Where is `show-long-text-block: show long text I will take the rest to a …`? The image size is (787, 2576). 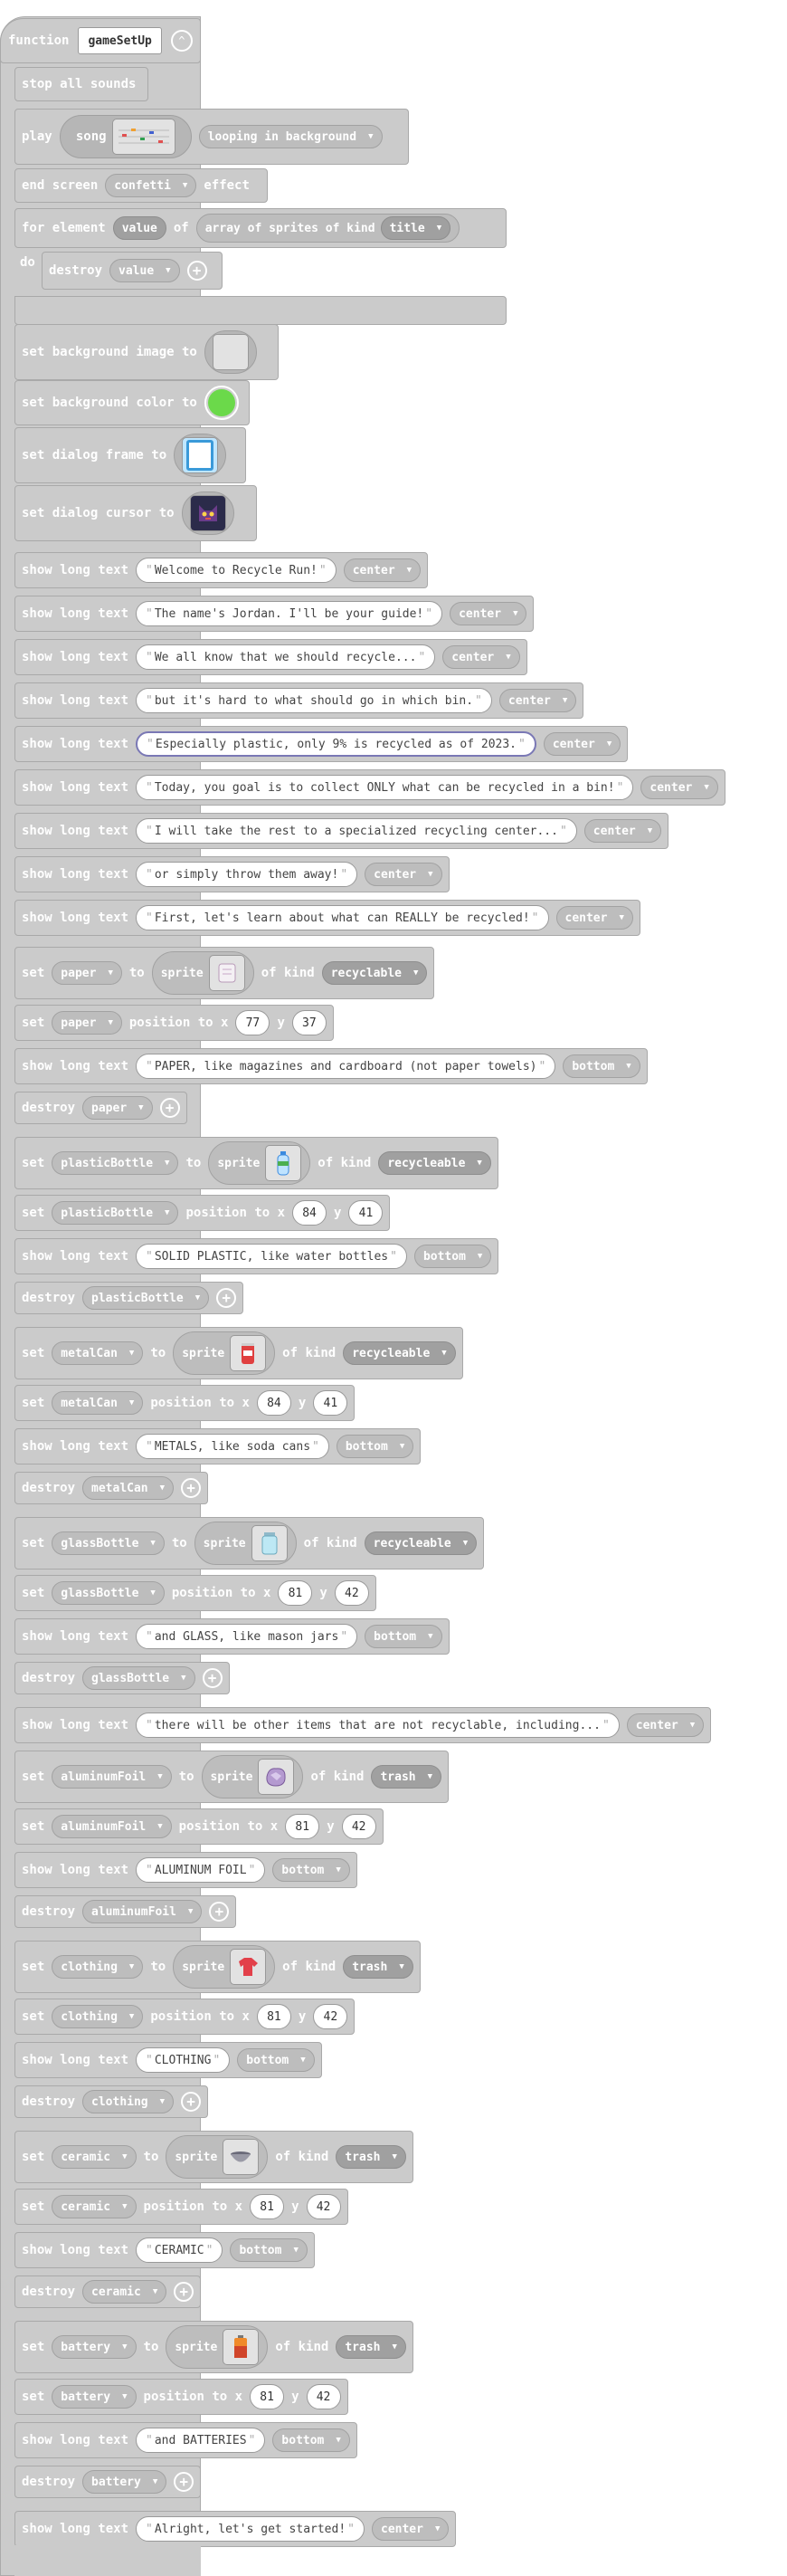
show-long-text-block: show long text I will take the rest to a … is located at coordinates (342, 831).